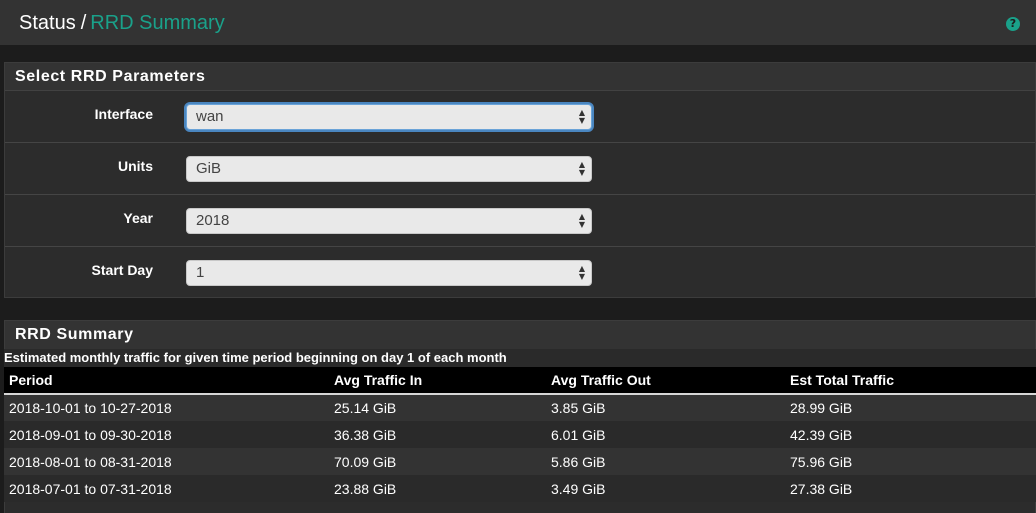  Describe the element at coordinates (437, 381) in the screenshot. I see `column-header-avg-in: Avg Traffic In` at that location.